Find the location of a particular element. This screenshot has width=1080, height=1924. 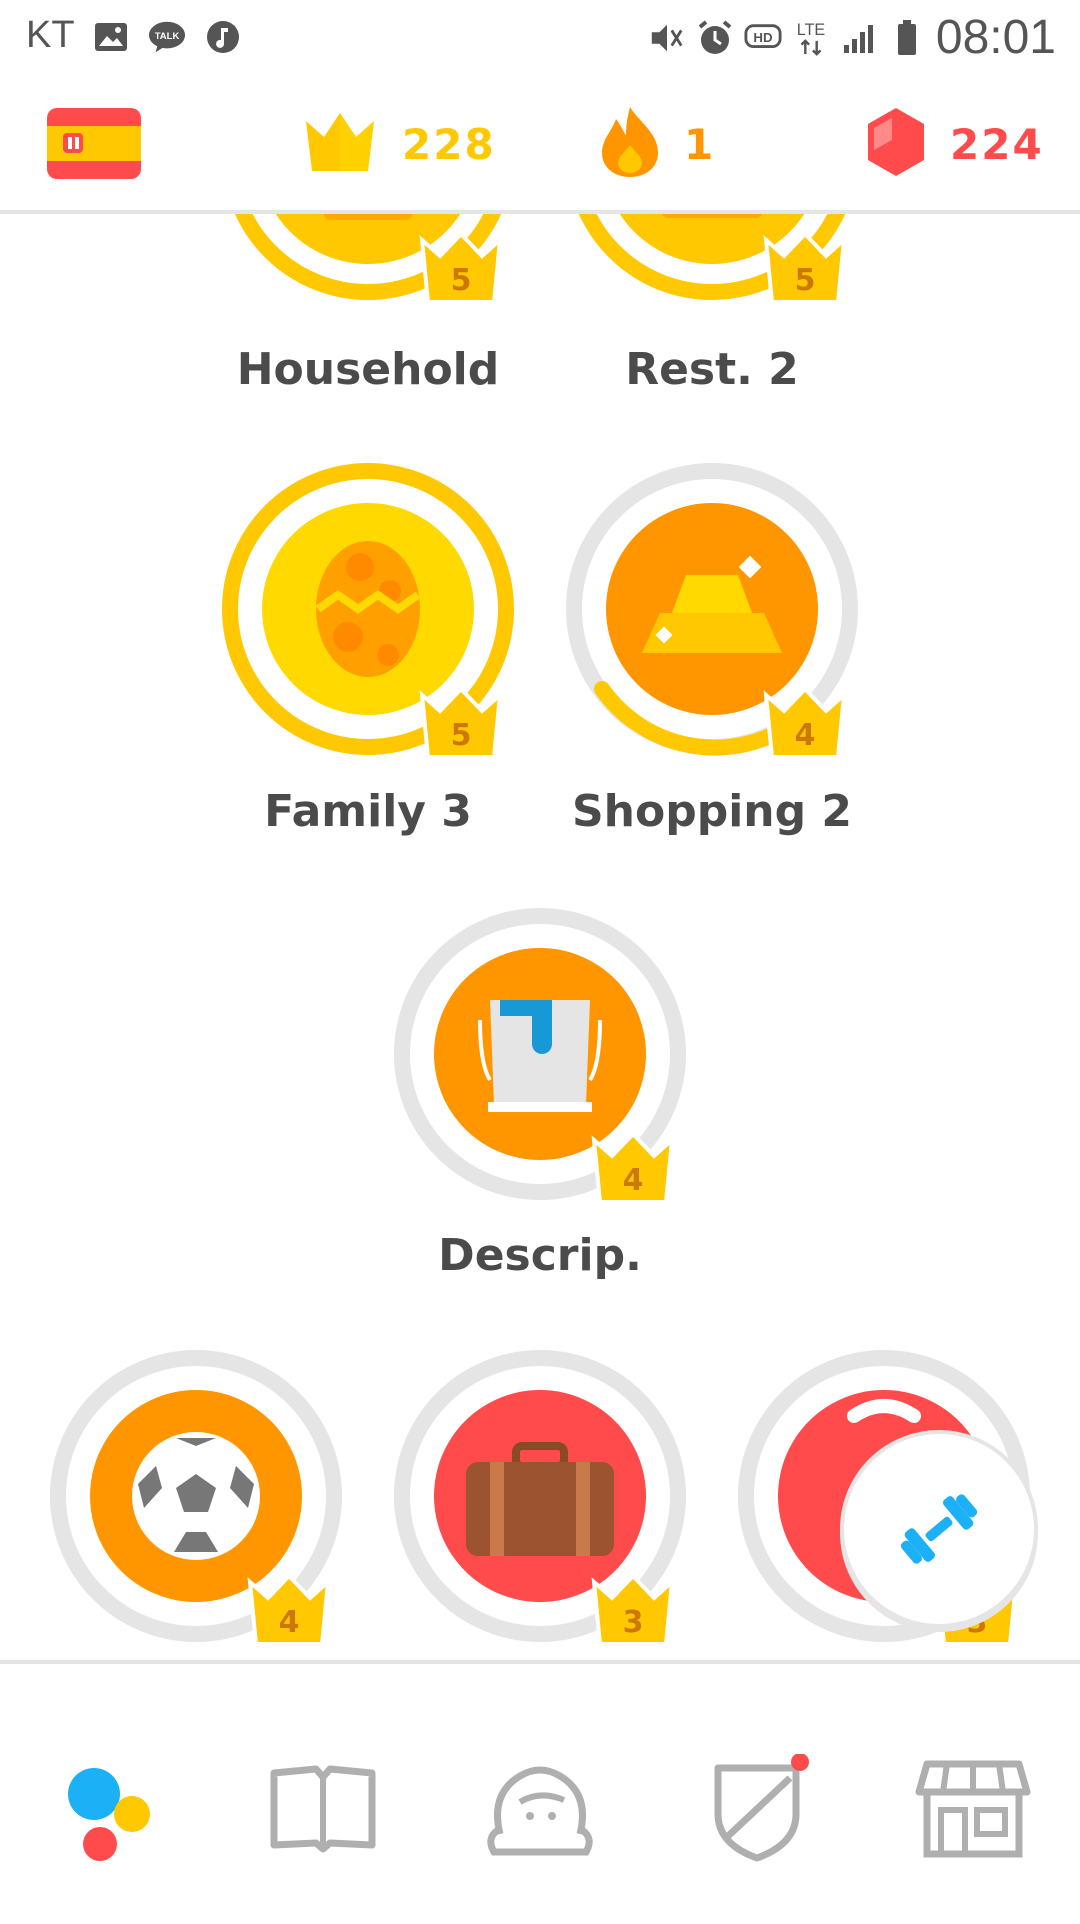

streak-stat: 1 is located at coordinates (658, 144).